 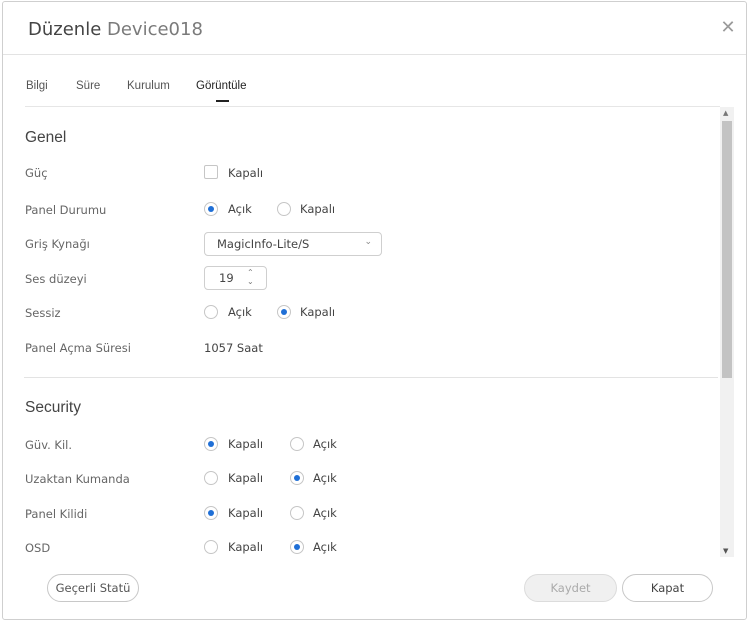 What do you see at coordinates (93, 588) in the screenshot?
I see `current-status-button: Geçerli Statü` at bounding box center [93, 588].